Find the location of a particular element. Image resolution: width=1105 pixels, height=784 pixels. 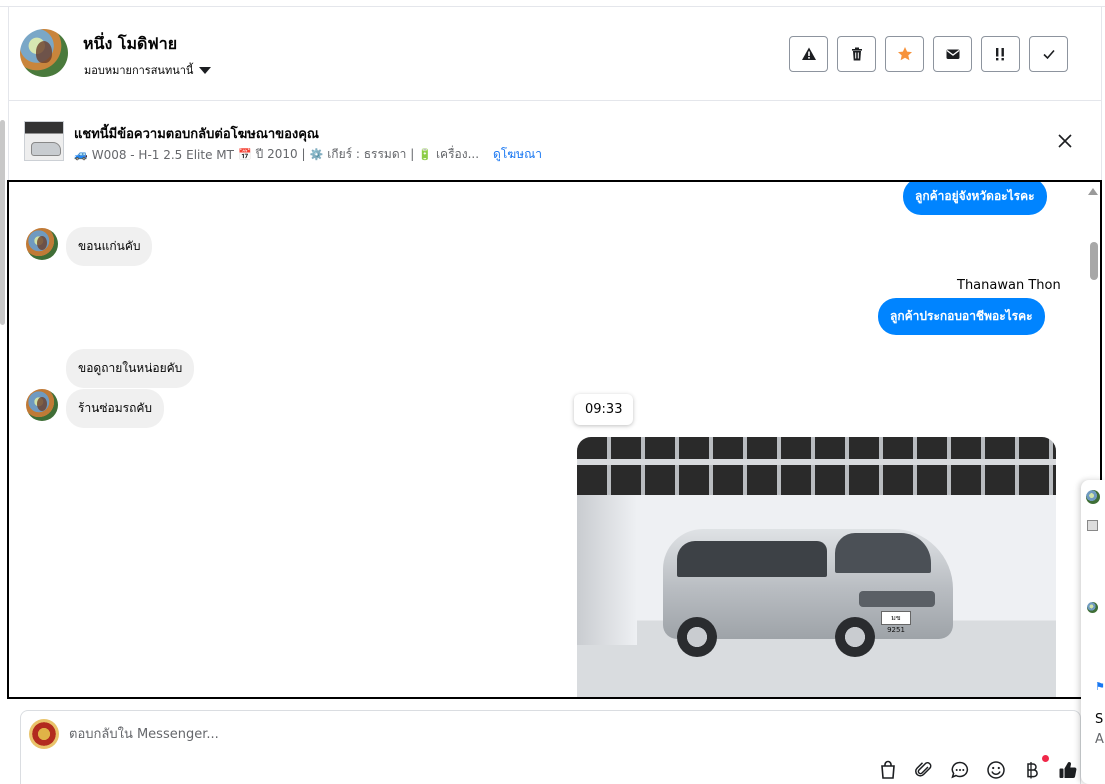

photo-ceiling-light is located at coordinates (816, 462).